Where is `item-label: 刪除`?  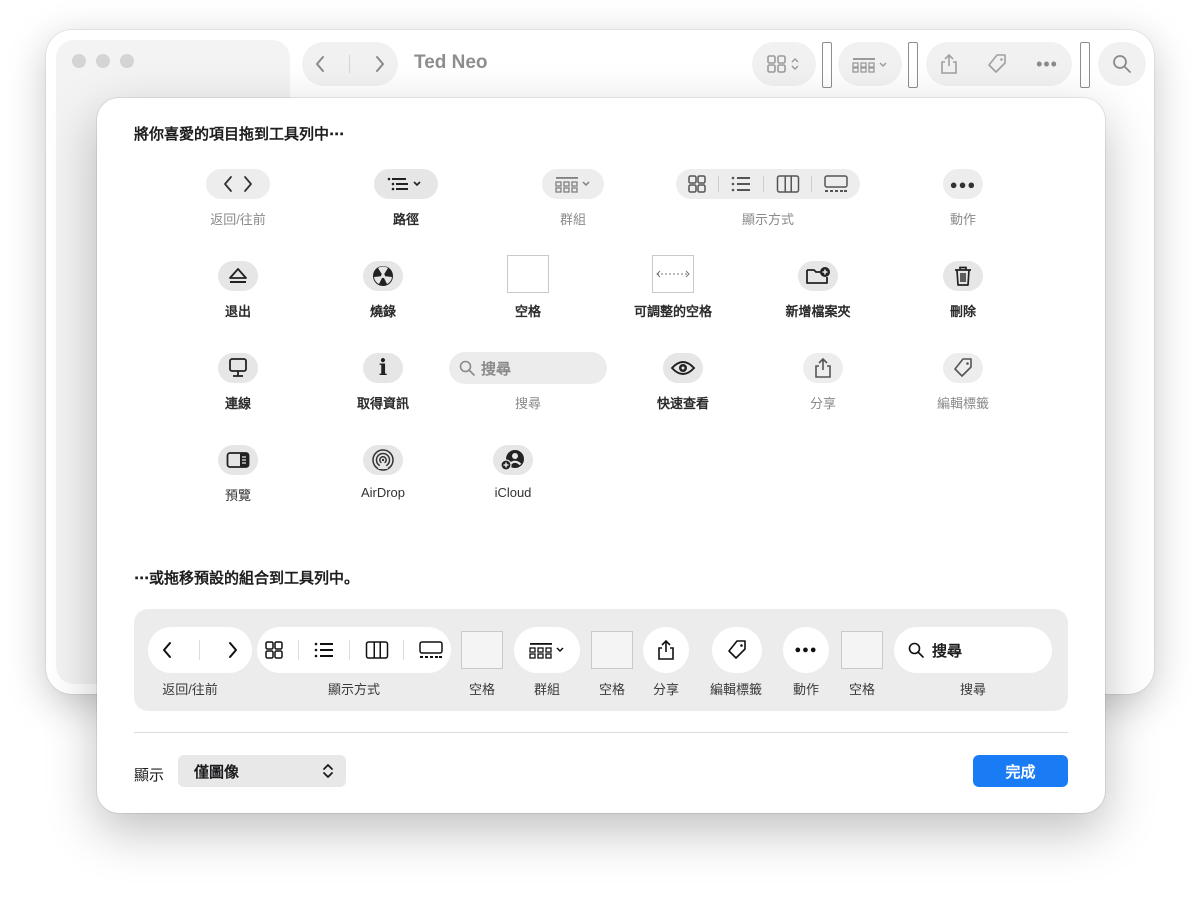
item-label: 刪除 is located at coordinates (962, 311).